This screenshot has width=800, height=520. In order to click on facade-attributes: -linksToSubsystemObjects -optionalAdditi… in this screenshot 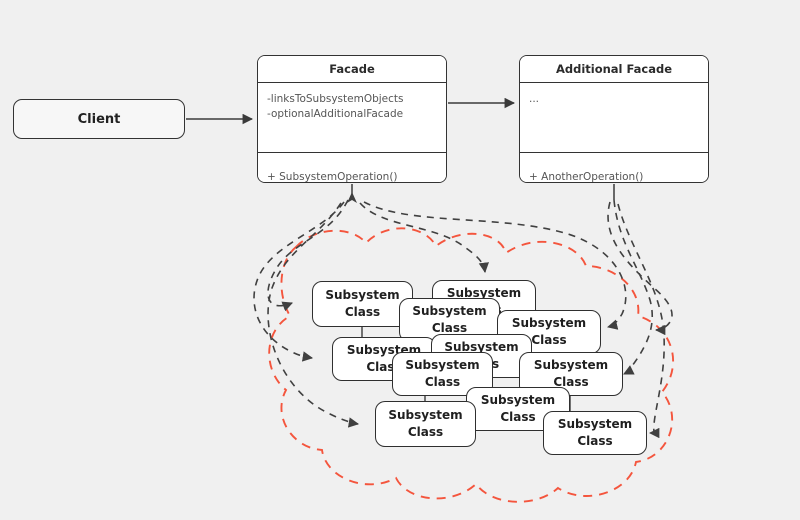, I will do `click(352, 118)`.